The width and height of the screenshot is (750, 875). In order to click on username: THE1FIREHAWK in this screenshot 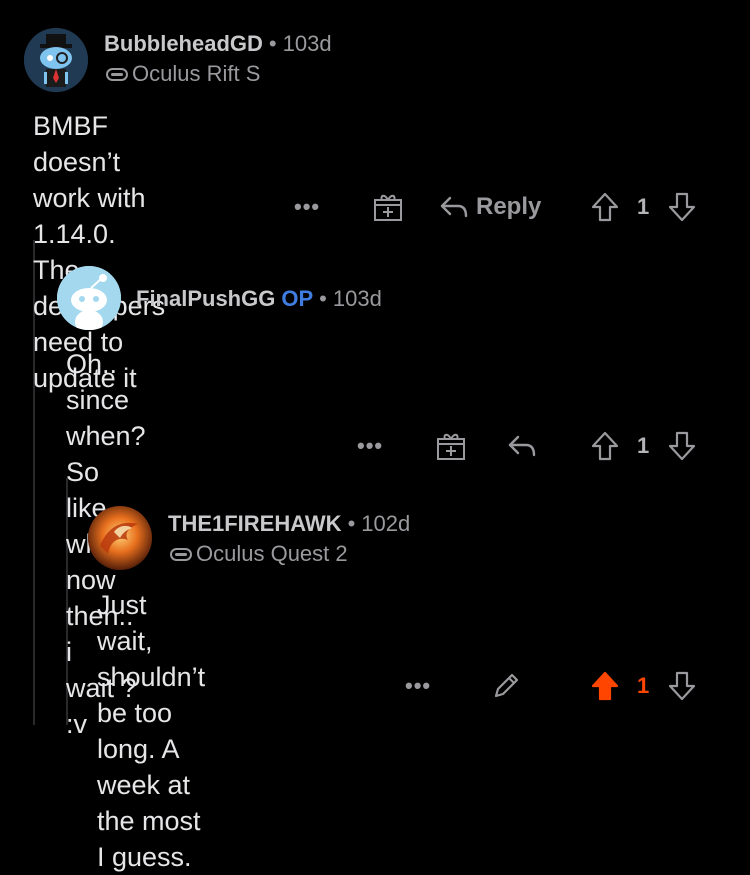, I will do `click(255, 523)`.